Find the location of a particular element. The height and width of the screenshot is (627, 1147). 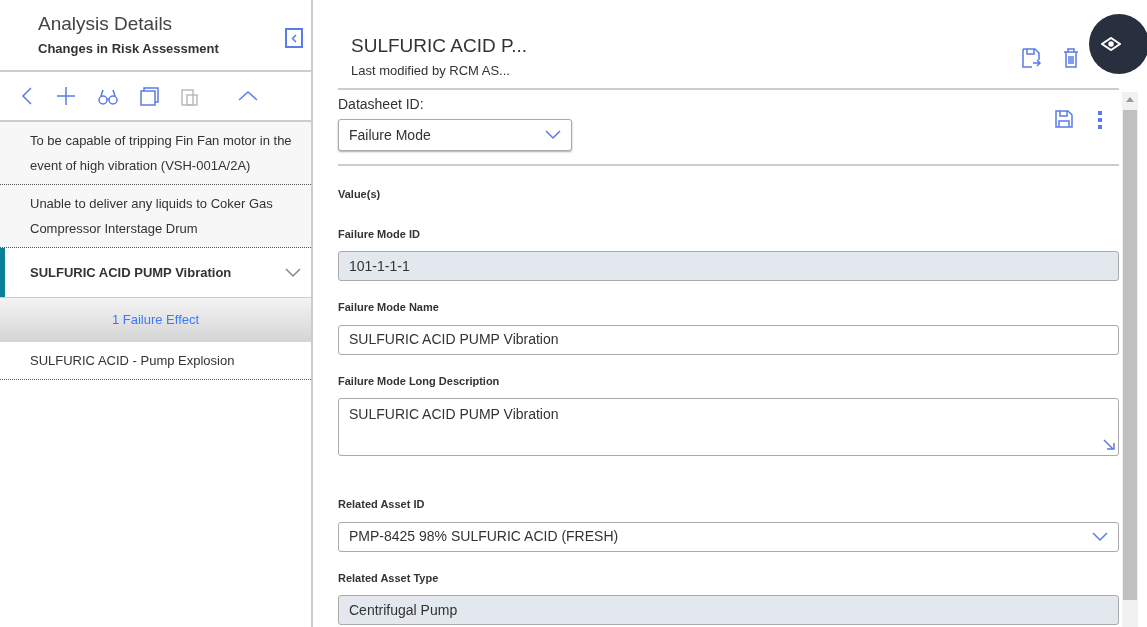

tree-item-label: SULFURIC ACID PUMP Vibration is located at coordinates (131, 273).